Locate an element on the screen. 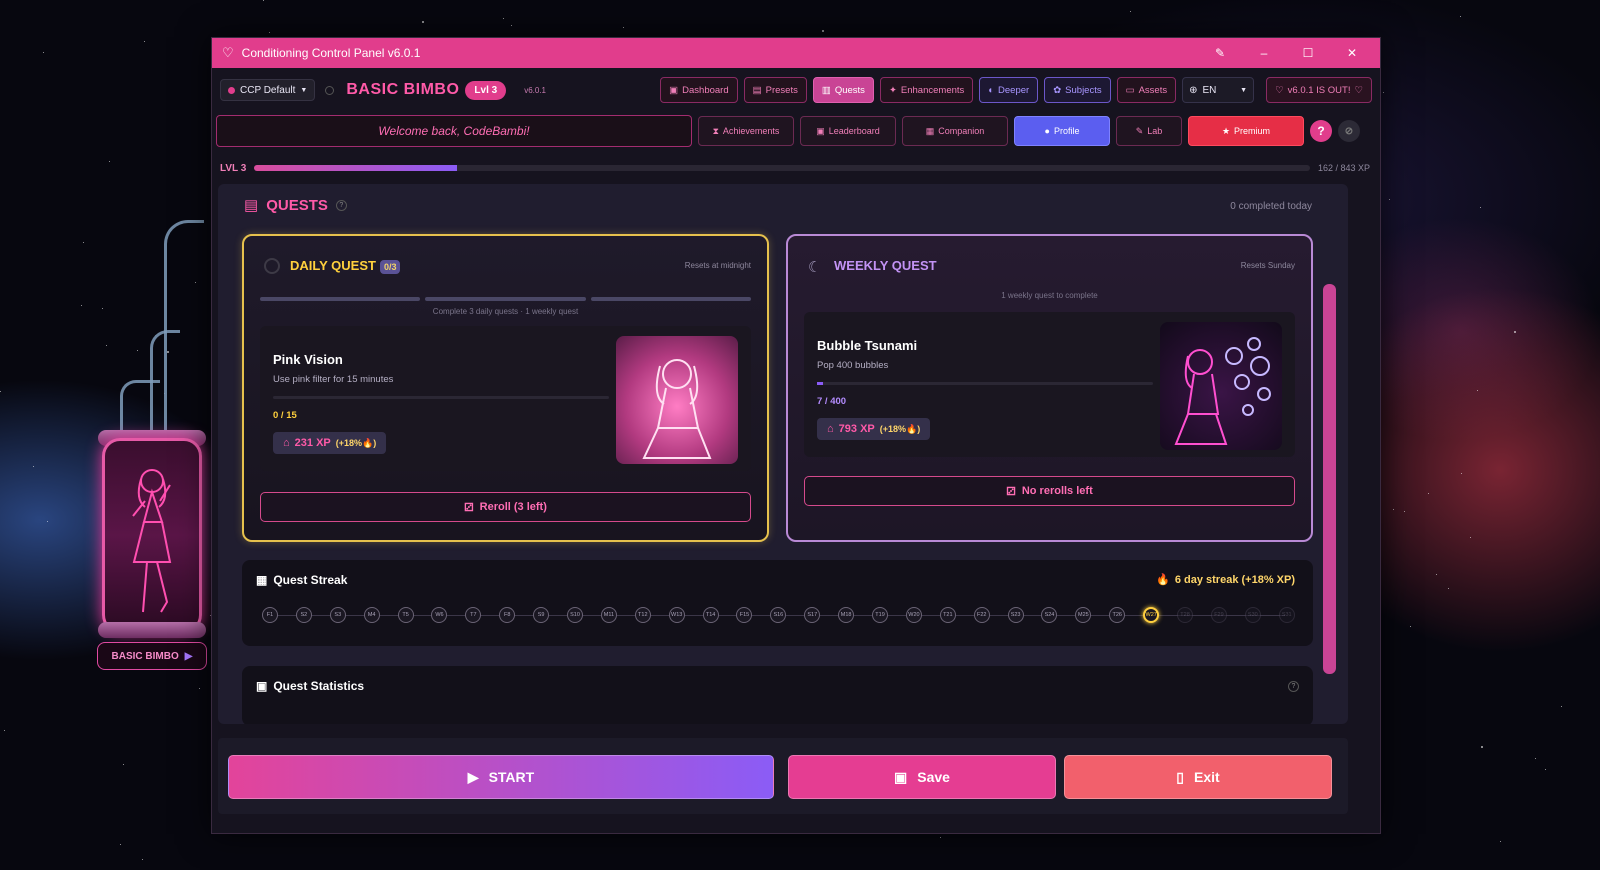 The width and height of the screenshot is (1600, 870). minimize-button: – is located at coordinates (1264, 53).